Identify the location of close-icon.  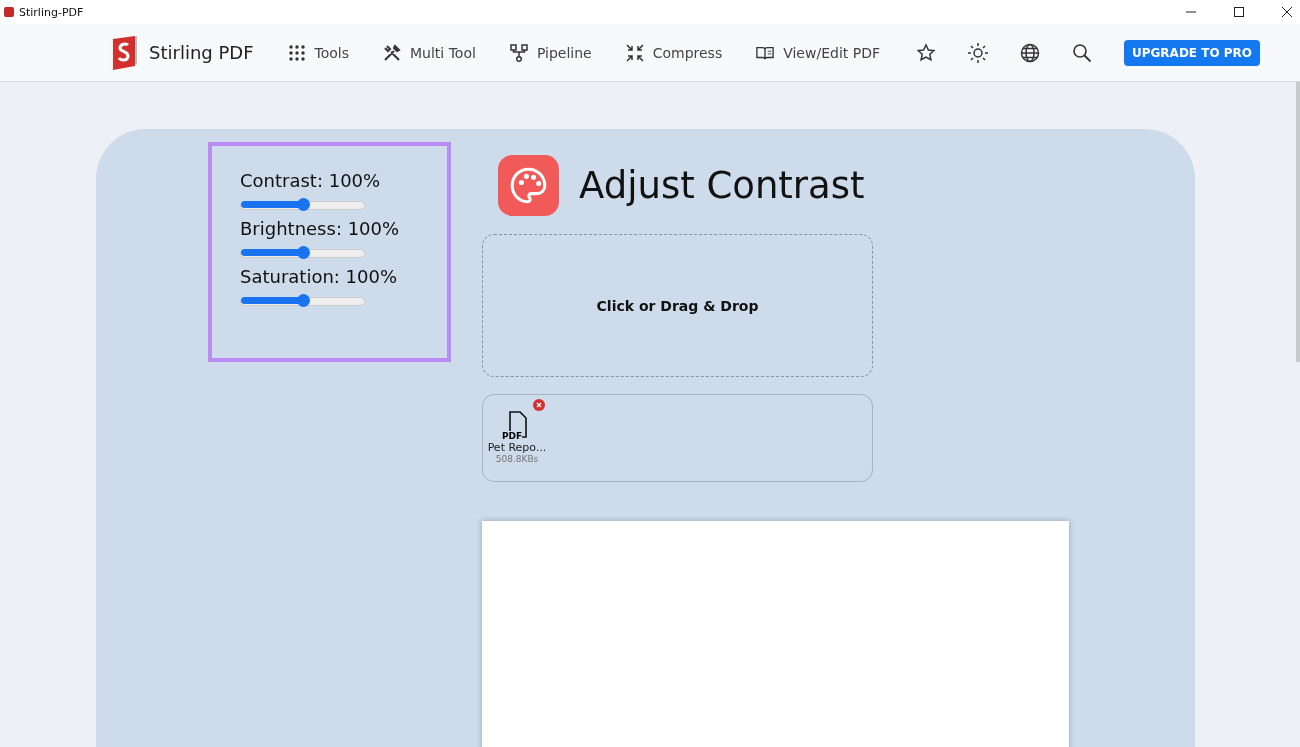
(1287, 12).